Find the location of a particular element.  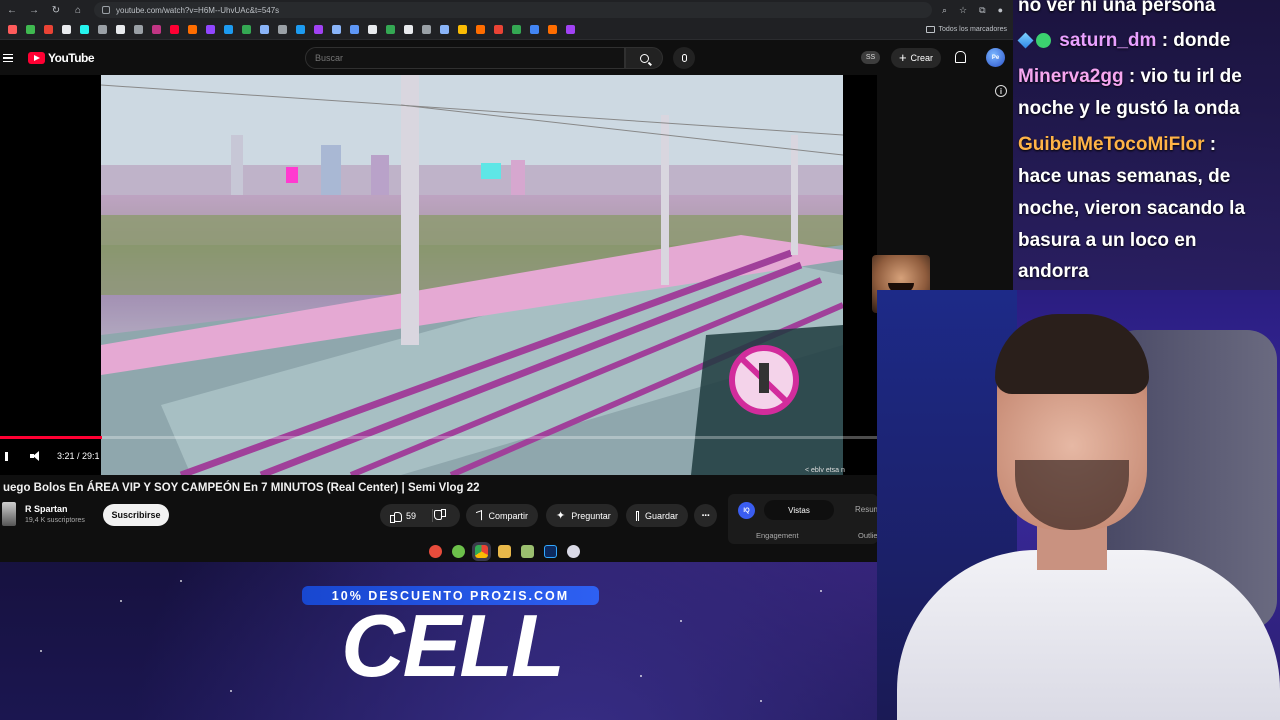

search-button is located at coordinates (644, 58).